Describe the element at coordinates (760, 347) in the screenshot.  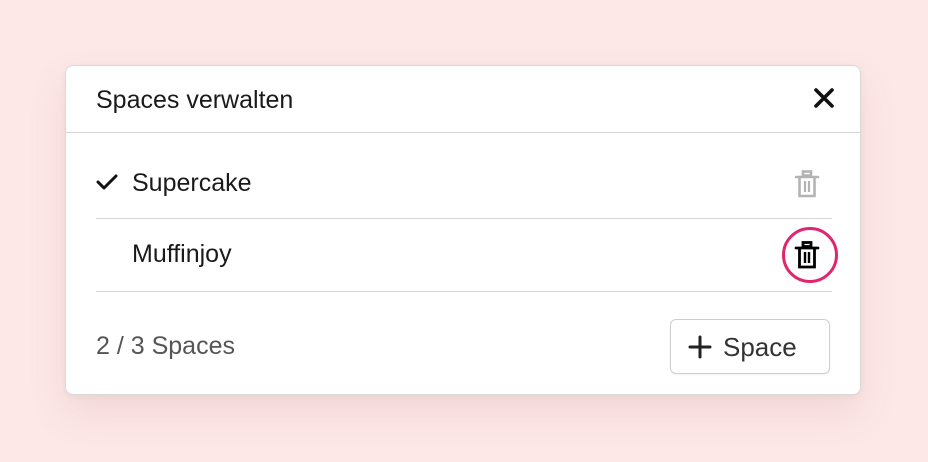
I see `add-space-label: Space` at that location.